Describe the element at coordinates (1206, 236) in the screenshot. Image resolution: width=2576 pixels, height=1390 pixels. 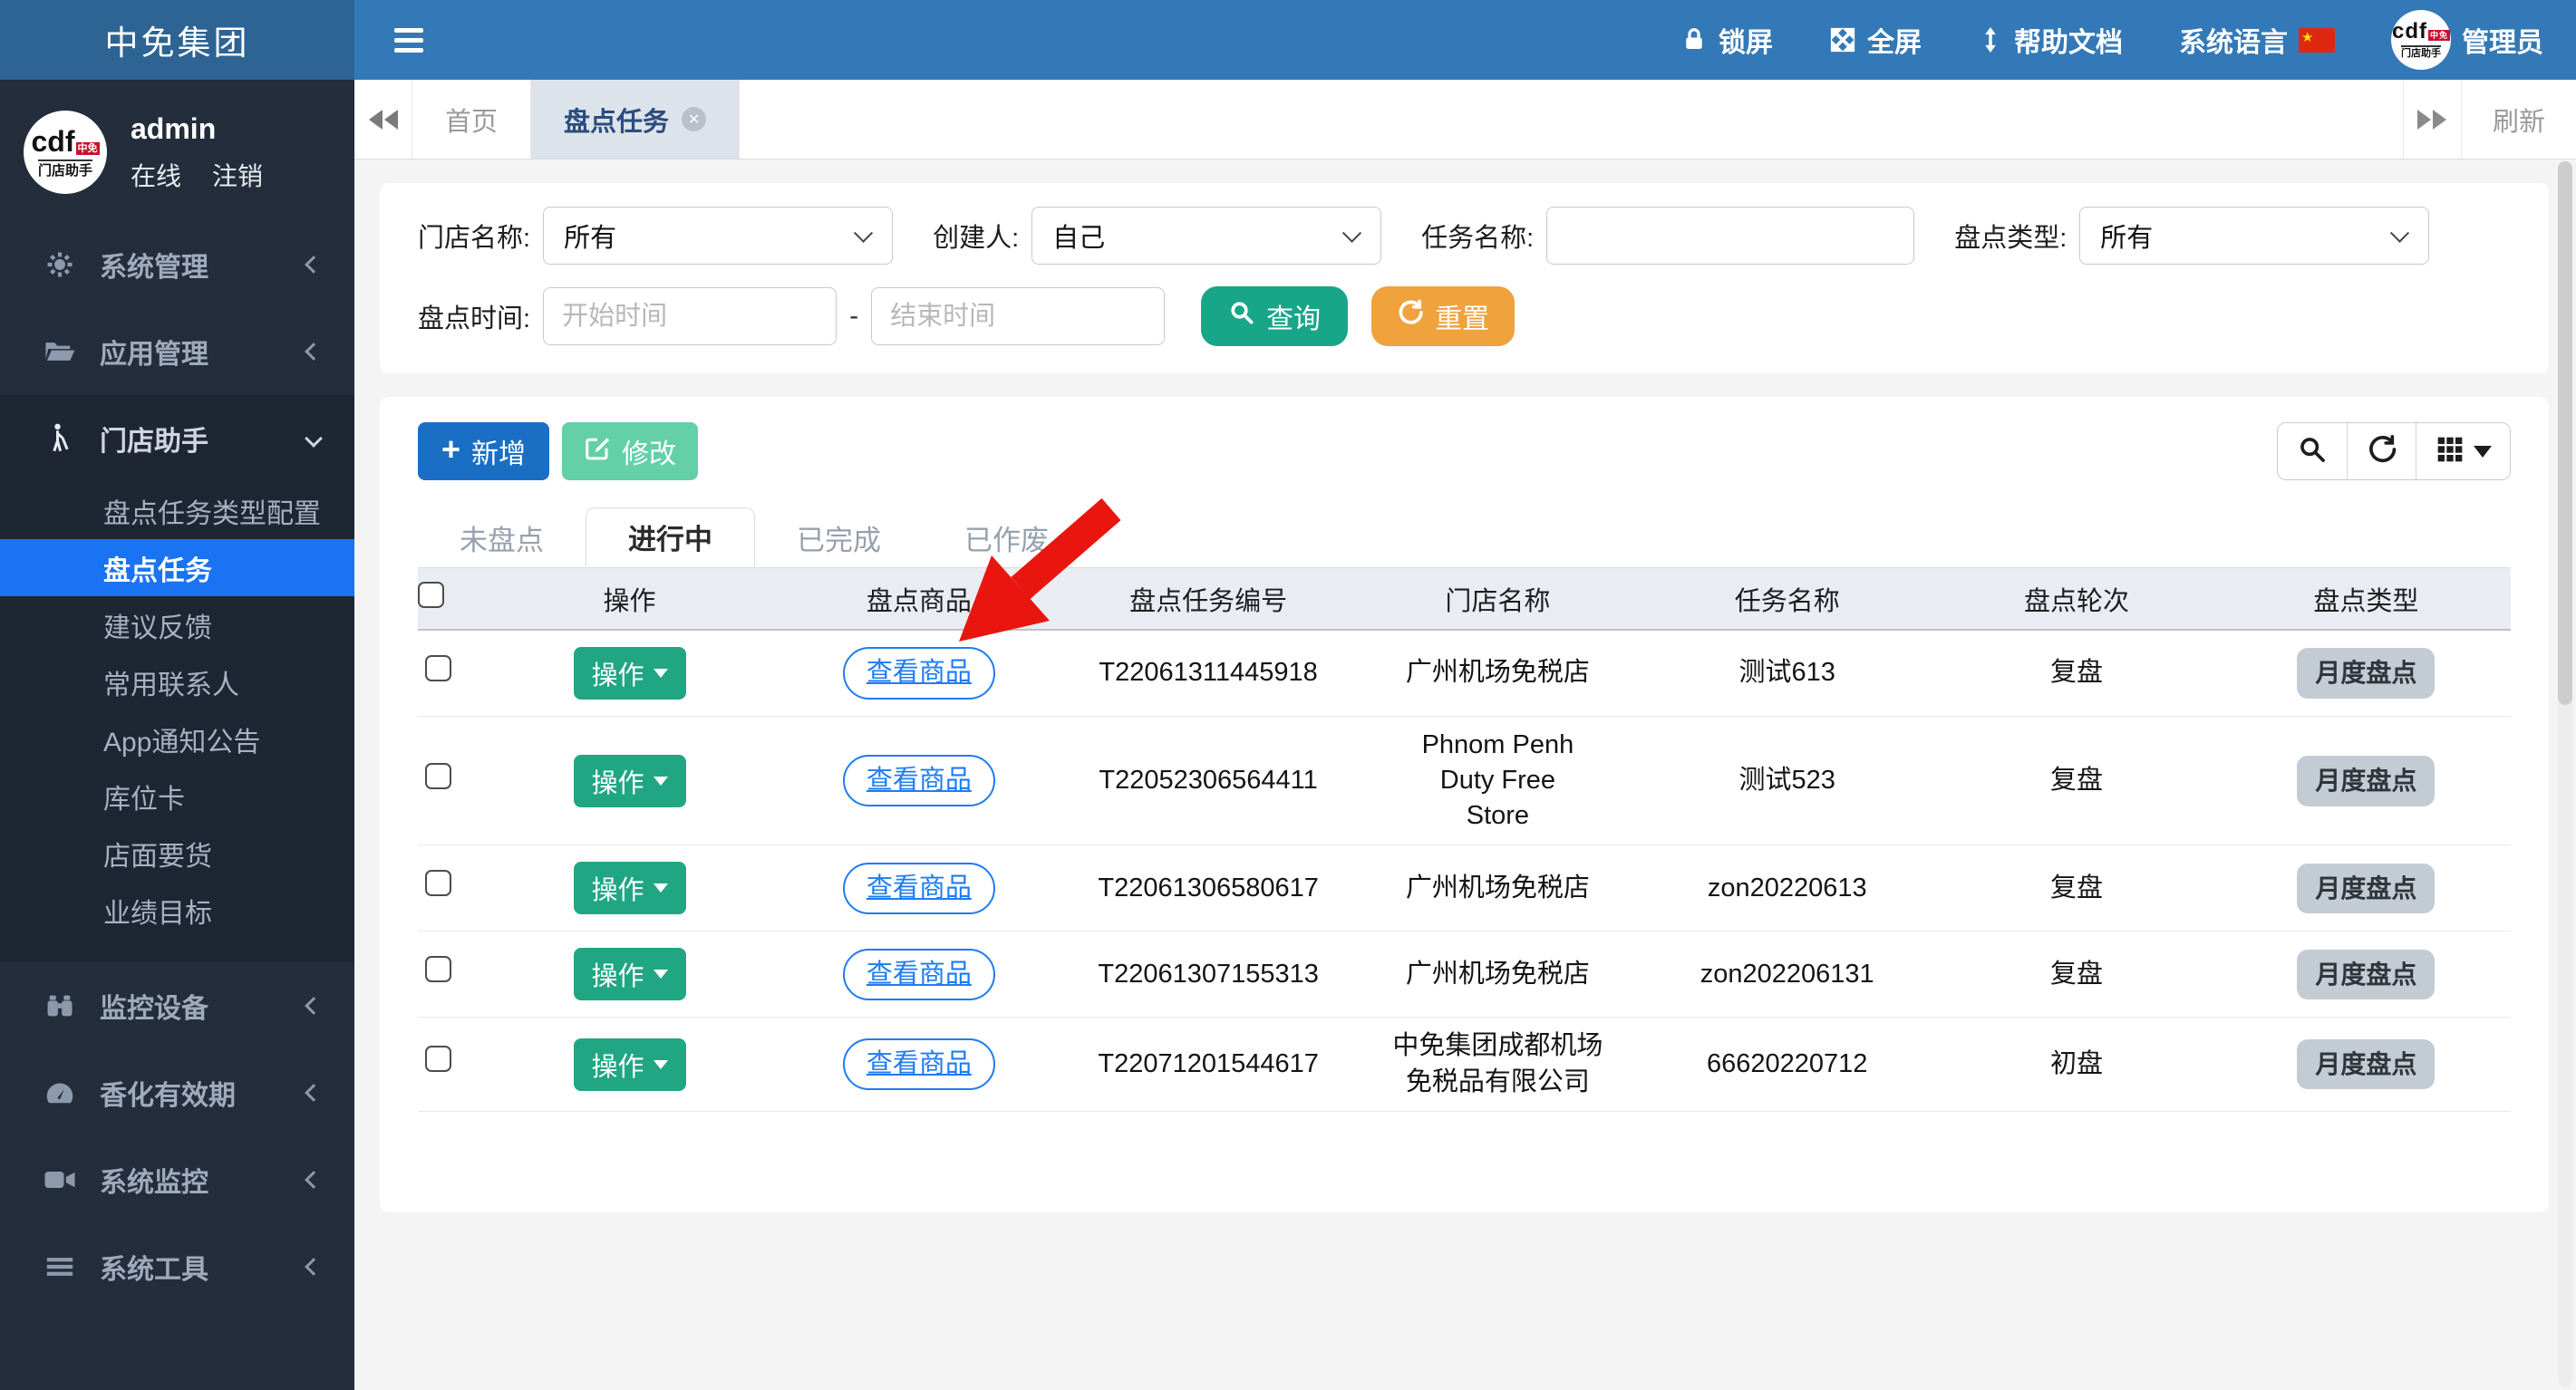
I see `creator-select: 自己` at that location.